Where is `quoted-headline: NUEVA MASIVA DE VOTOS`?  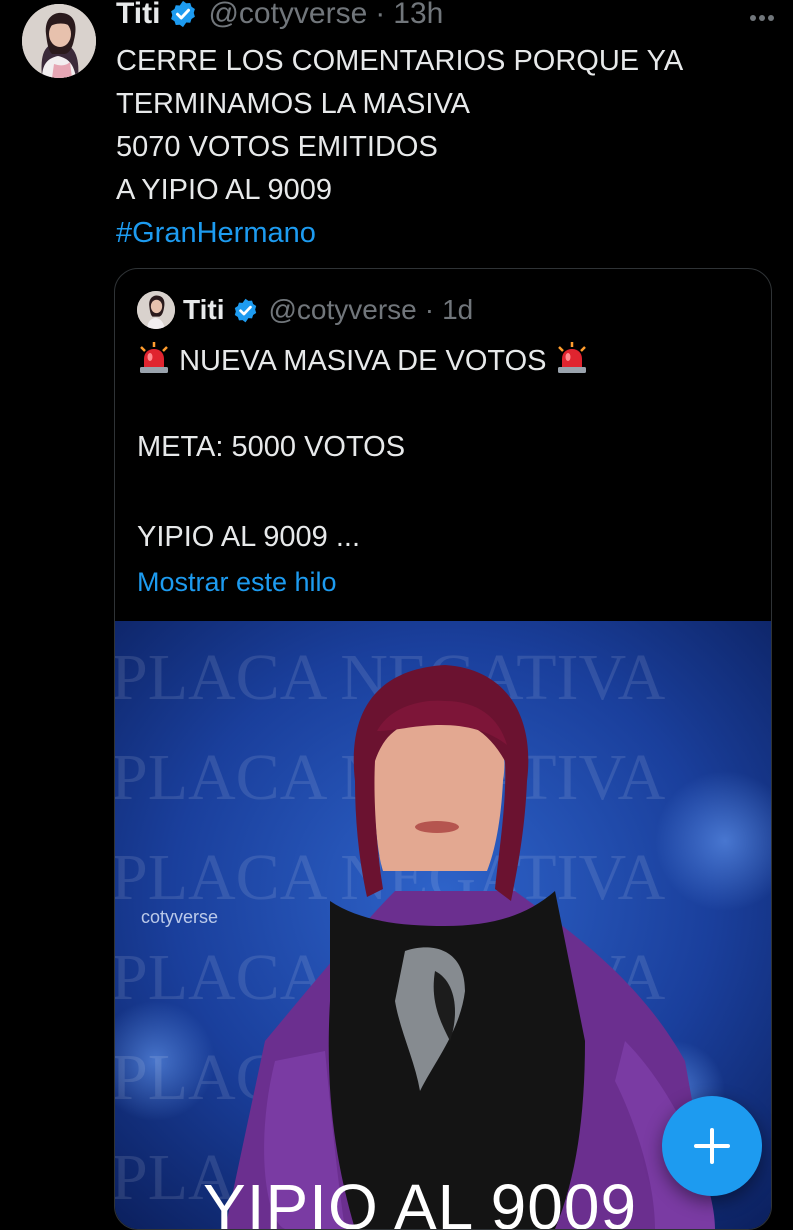
quoted-headline: NUEVA MASIVA DE VOTOS is located at coordinates (363, 361).